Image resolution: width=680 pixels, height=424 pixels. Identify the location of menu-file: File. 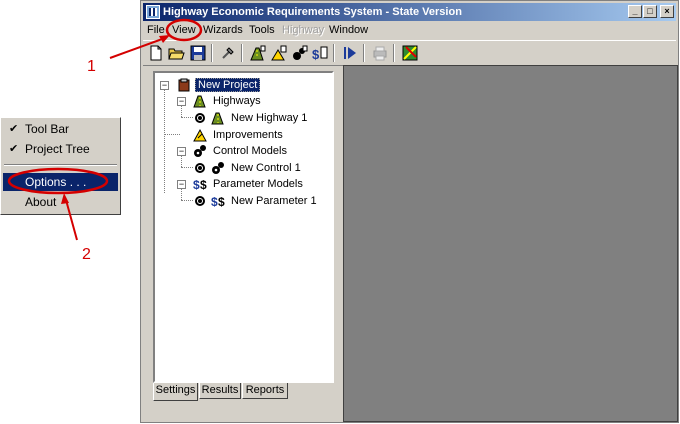
(156, 30).